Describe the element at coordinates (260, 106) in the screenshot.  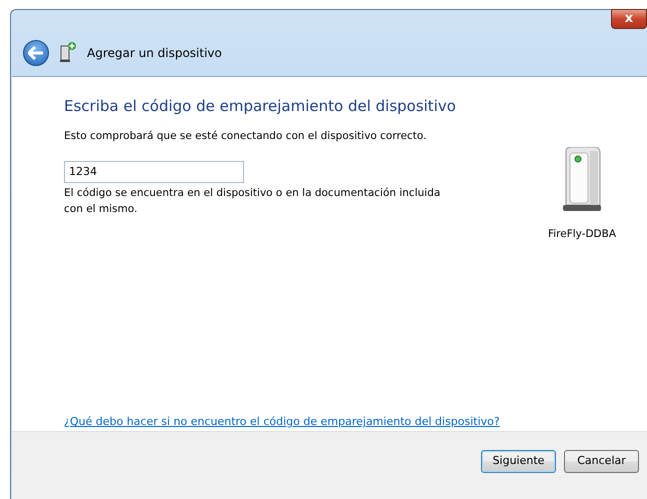
I see `page-heading: Escriba el código de emparejamiento del dispositivo` at that location.